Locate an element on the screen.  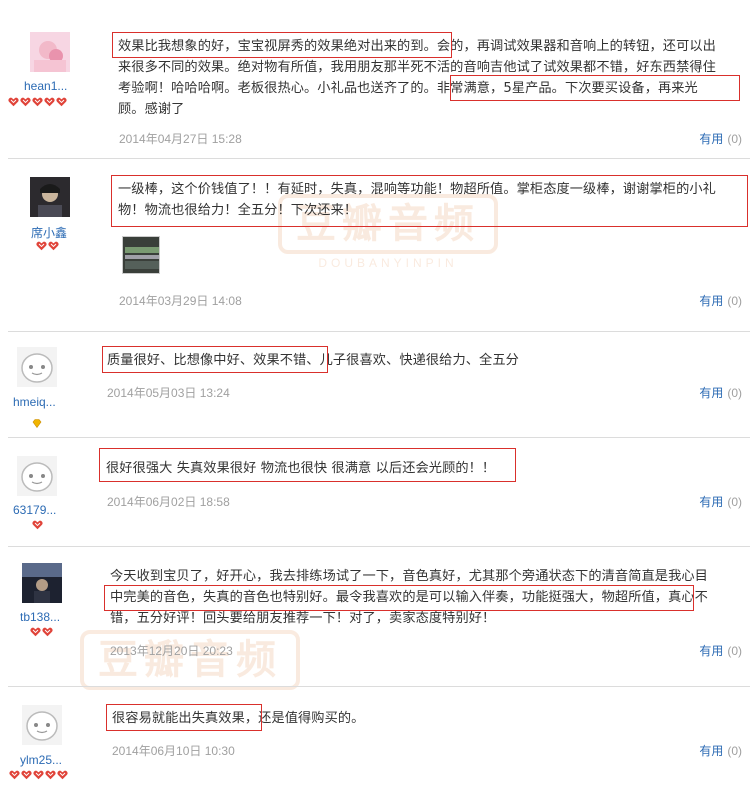
watermark-subtitle: DOUBANYINPIN is located at coordinates (388, 263).